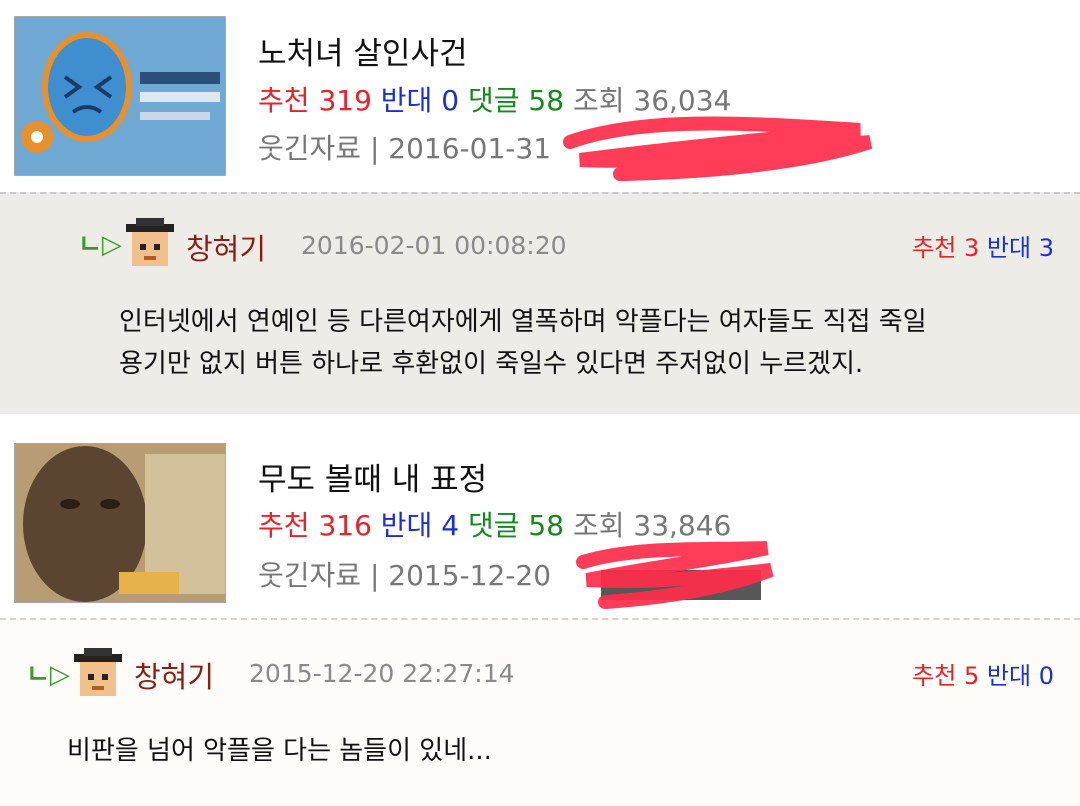 This screenshot has height=806, width=1080. I want to click on post-title: 노처녀 살인사건, so click(363, 50).